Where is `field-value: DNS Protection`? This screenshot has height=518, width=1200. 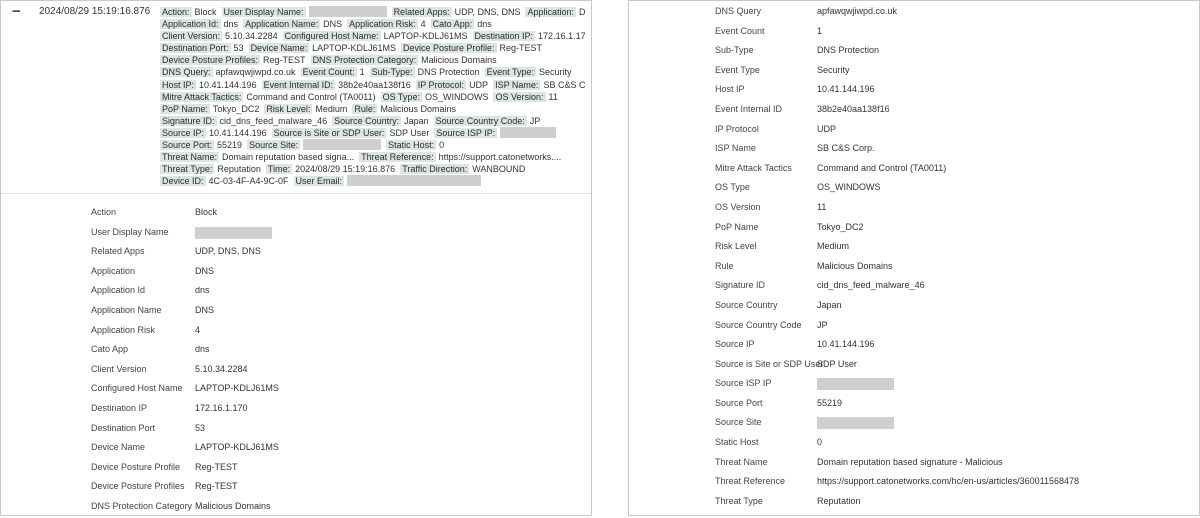
field-value: DNS Protection is located at coordinates (448, 72).